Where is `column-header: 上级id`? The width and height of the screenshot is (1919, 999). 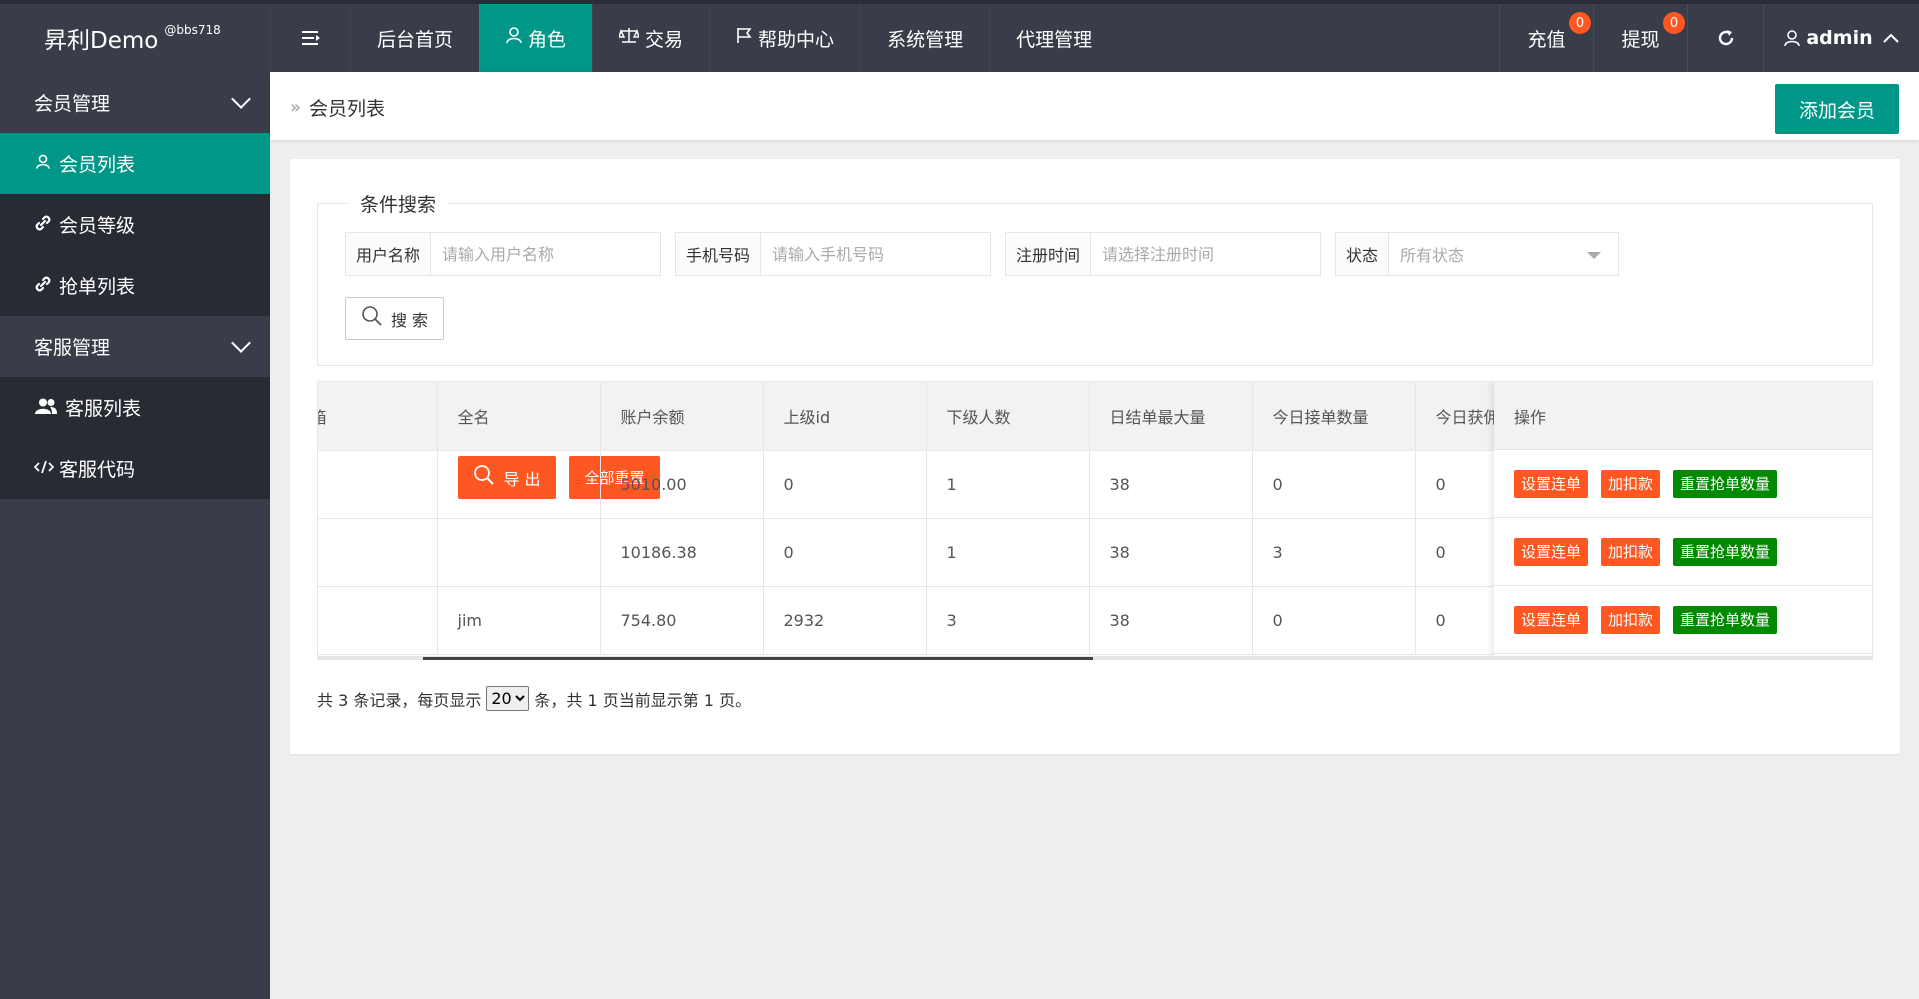 column-header: 上级id is located at coordinates (845, 416).